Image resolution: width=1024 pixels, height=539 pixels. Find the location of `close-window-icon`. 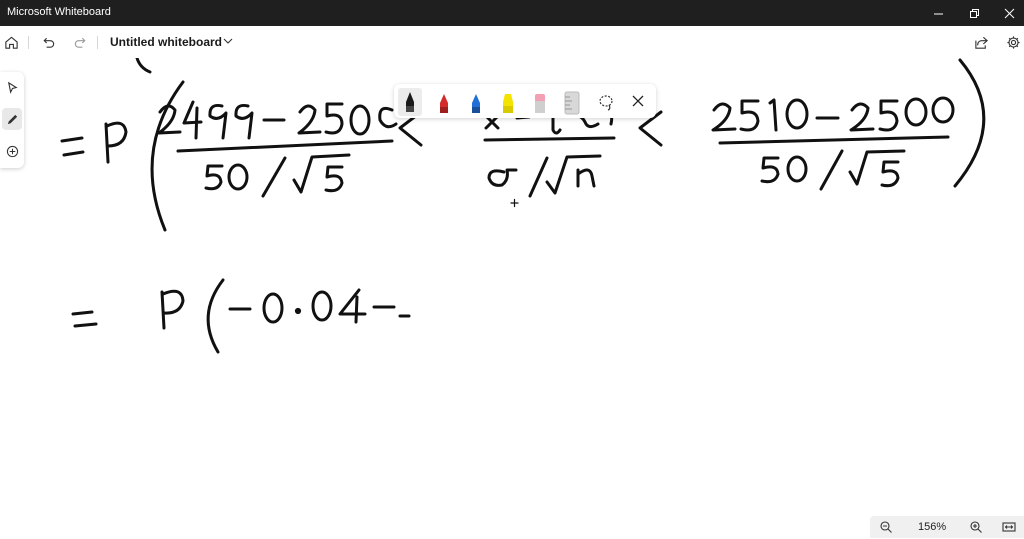

close-window-icon is located at coordinates (1009, 13).